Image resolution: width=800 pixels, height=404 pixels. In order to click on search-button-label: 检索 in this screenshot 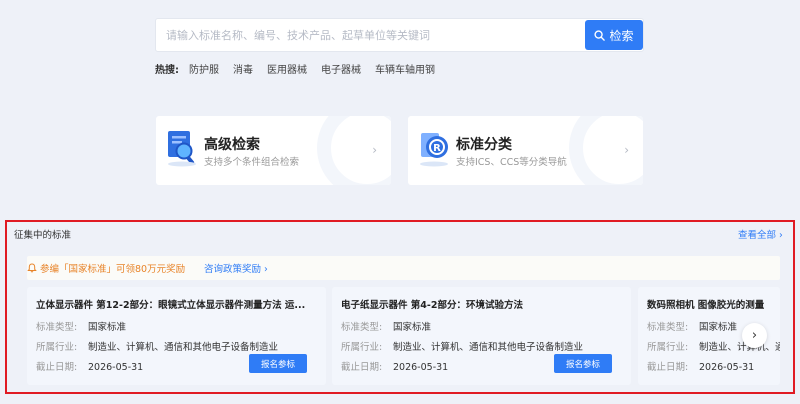, I will do `click(621, 35)`.